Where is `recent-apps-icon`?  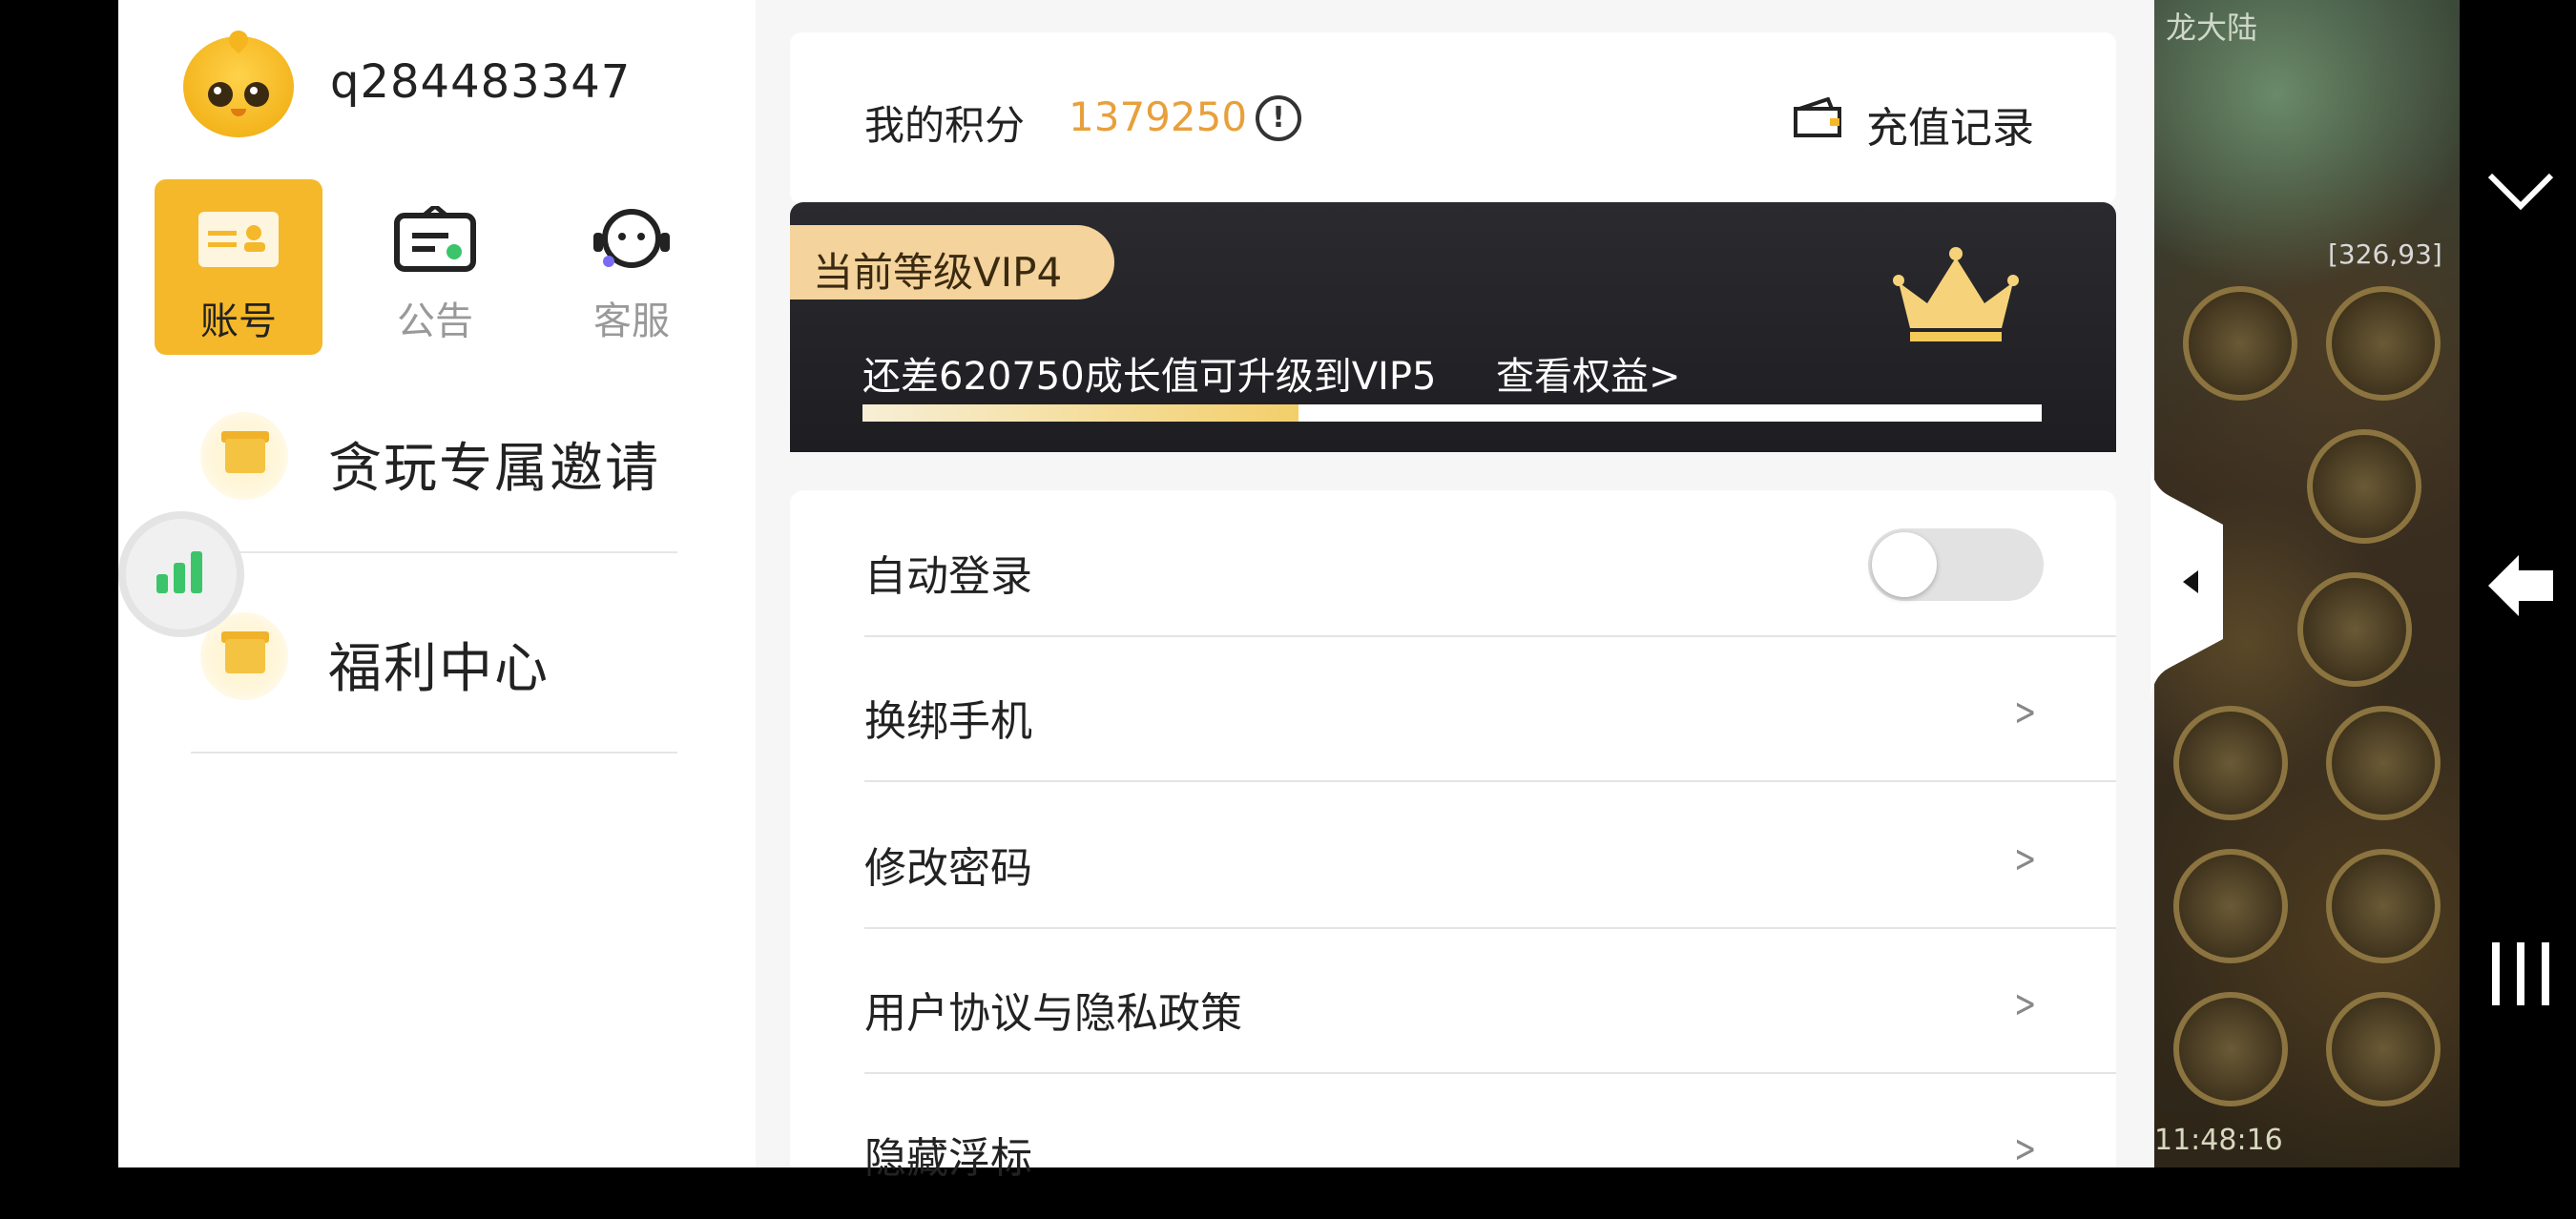 recent-apps-icon is located at coordinates (2520, 973).